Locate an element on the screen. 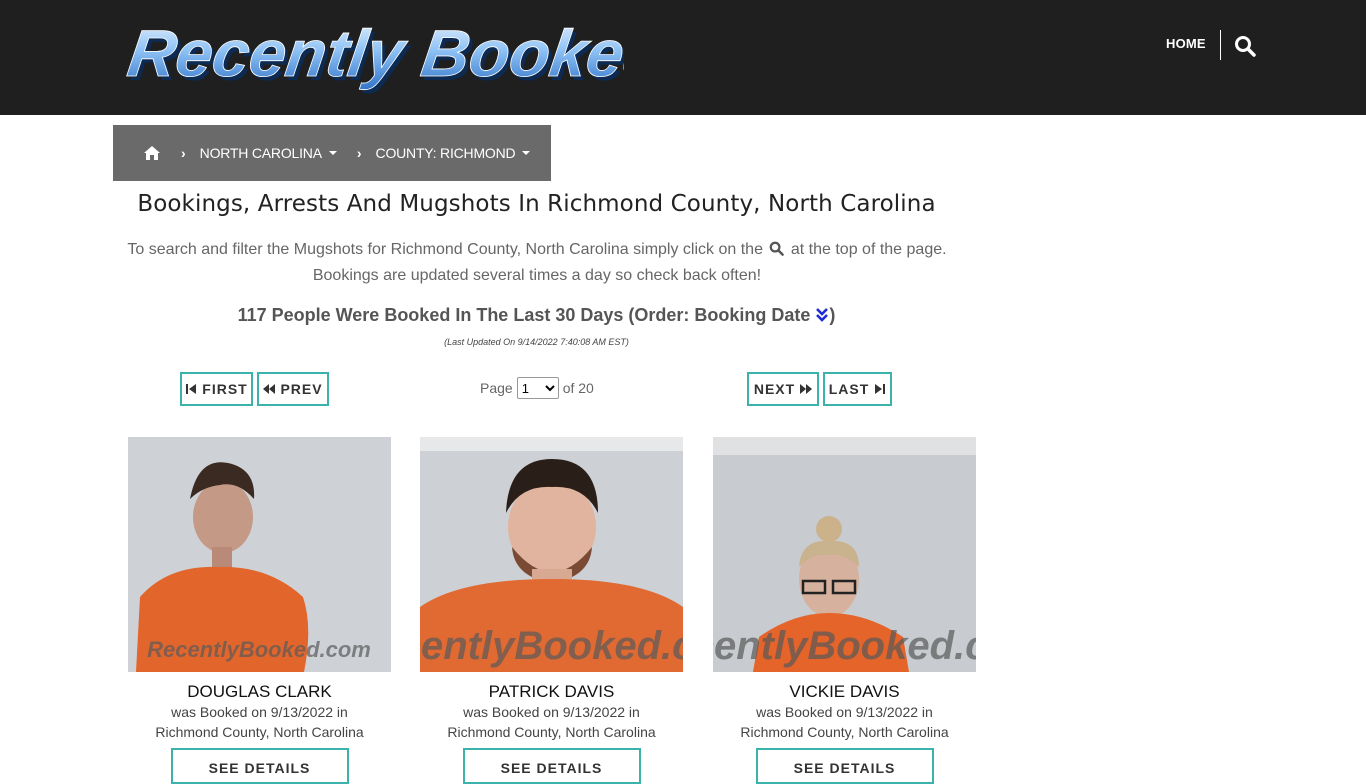 The image size is (1366, 784). double-chevron-down-icon is located at coordinates (822, 315).